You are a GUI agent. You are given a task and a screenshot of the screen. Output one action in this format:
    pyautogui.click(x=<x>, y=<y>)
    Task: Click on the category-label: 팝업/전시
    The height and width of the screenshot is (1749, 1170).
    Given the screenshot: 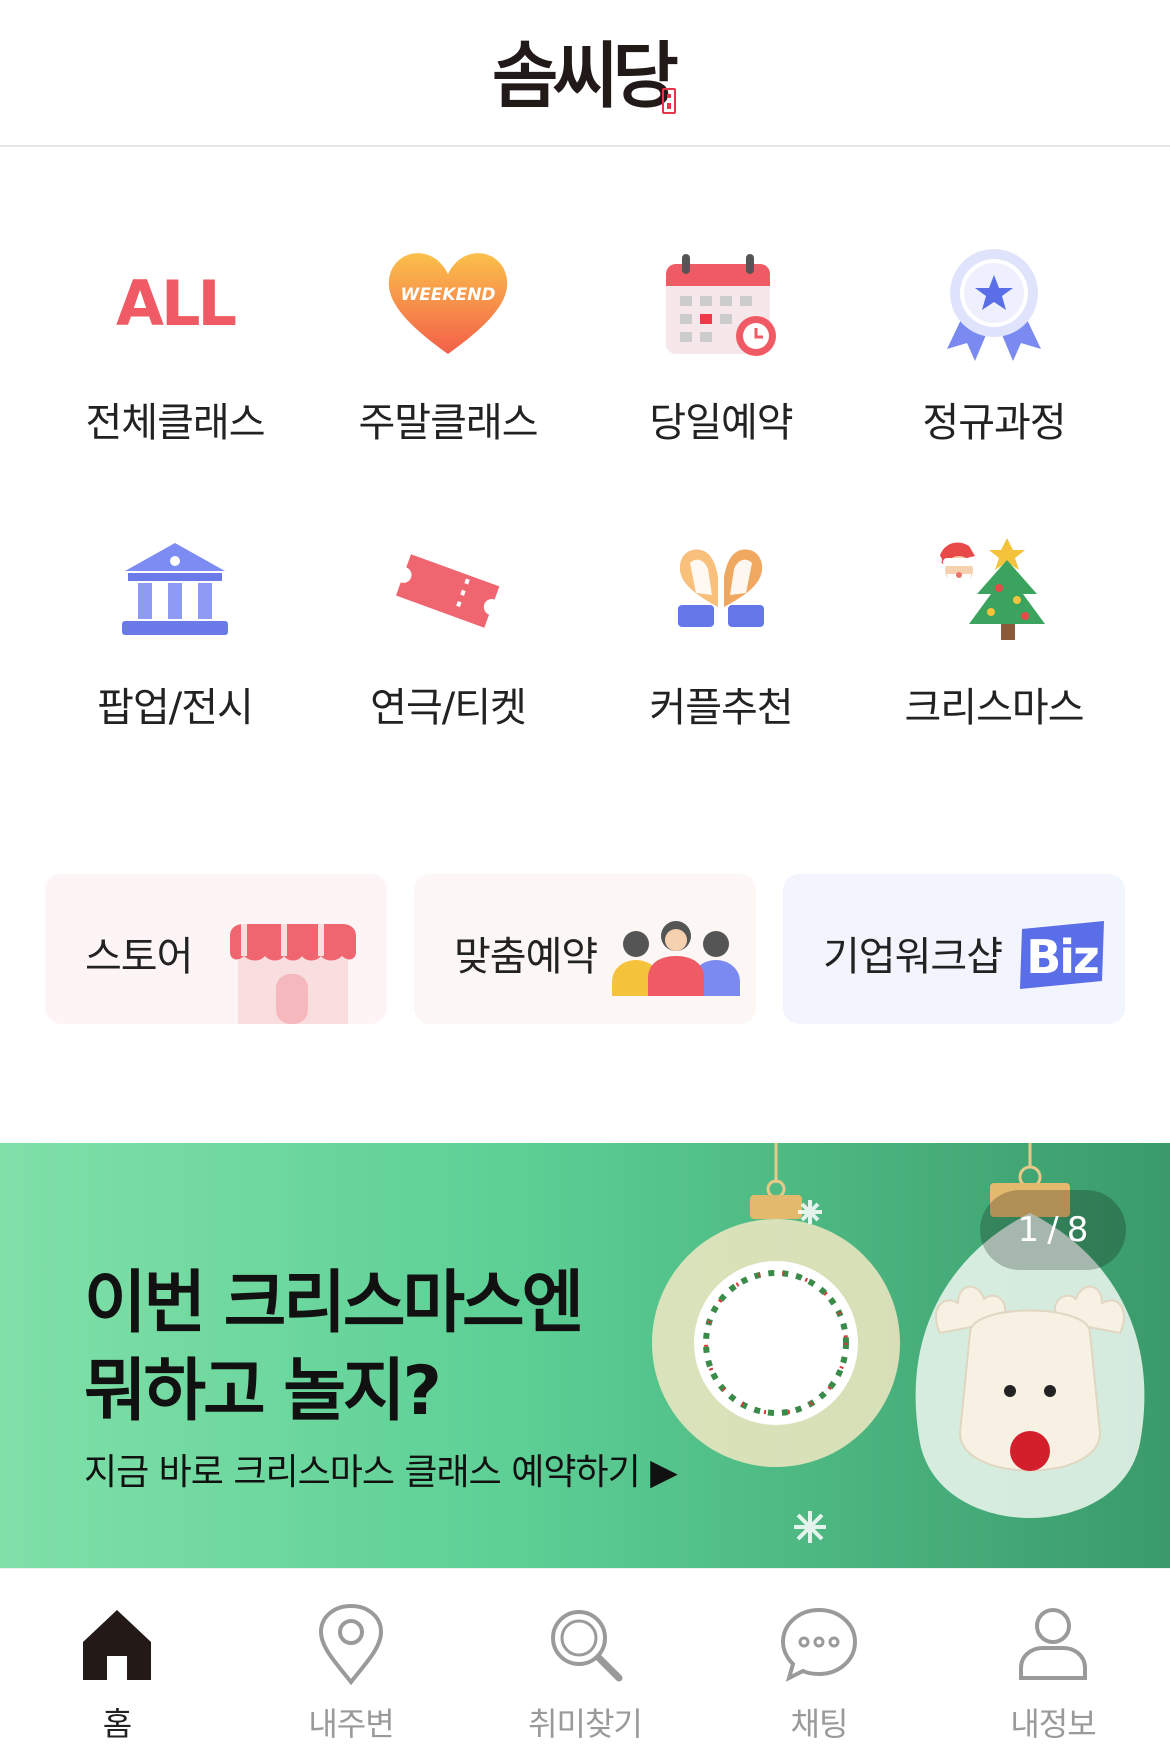 What is the action you would take?
    pyautogui.click(x=175, y=708)
    